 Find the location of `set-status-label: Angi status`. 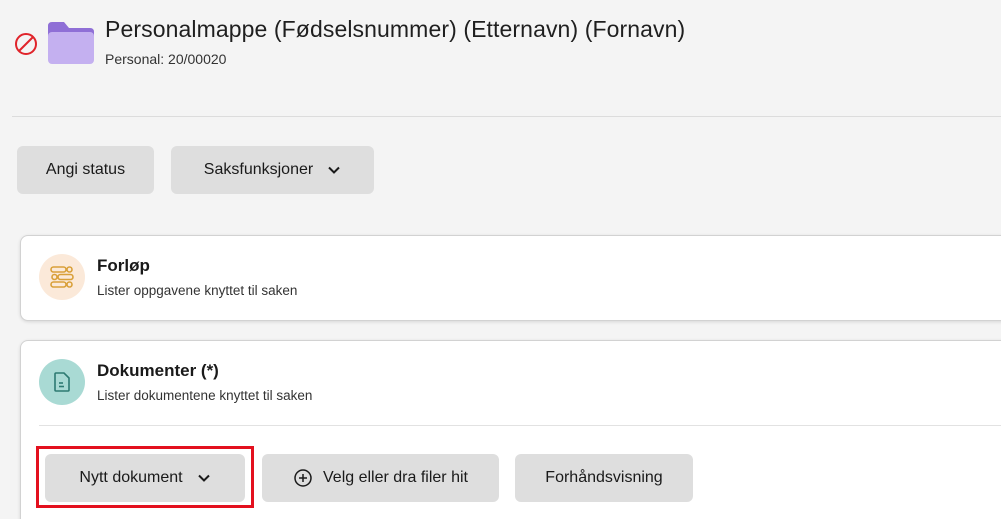

set-status-label: Angi status is located at coordinates (85, 169).